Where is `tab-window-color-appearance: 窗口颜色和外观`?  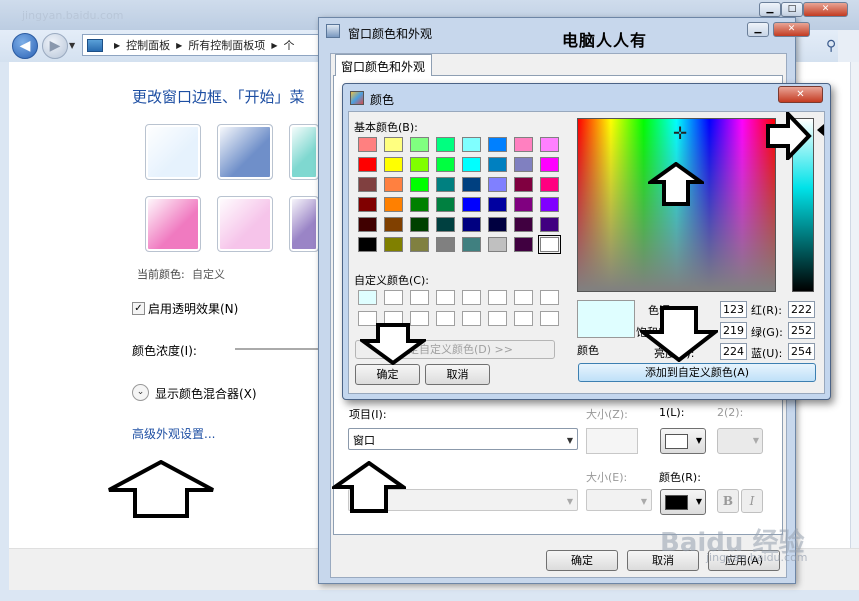
tab-window-color-appearance: 窗口颜色和外观 is located at coordinates (383, 65).